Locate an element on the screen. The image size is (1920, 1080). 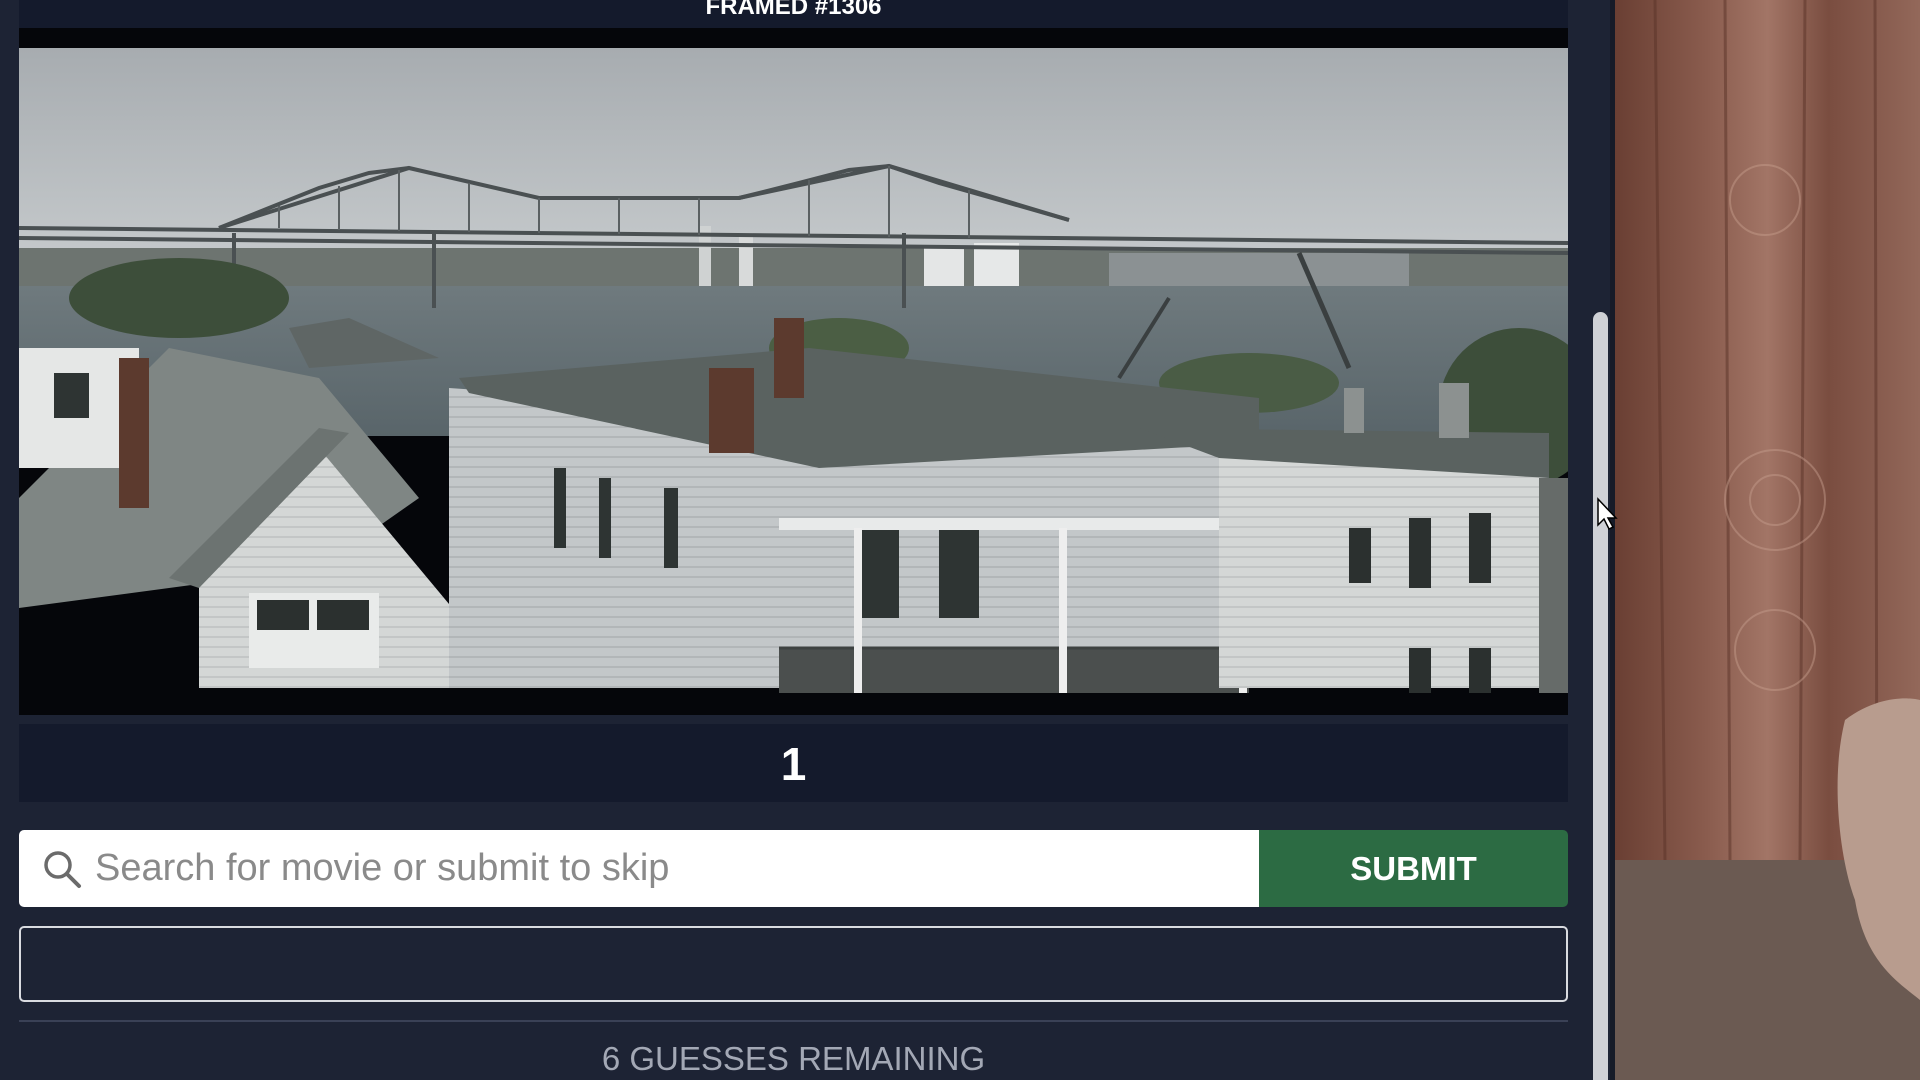
divider is located at coordinates (793, 1021).